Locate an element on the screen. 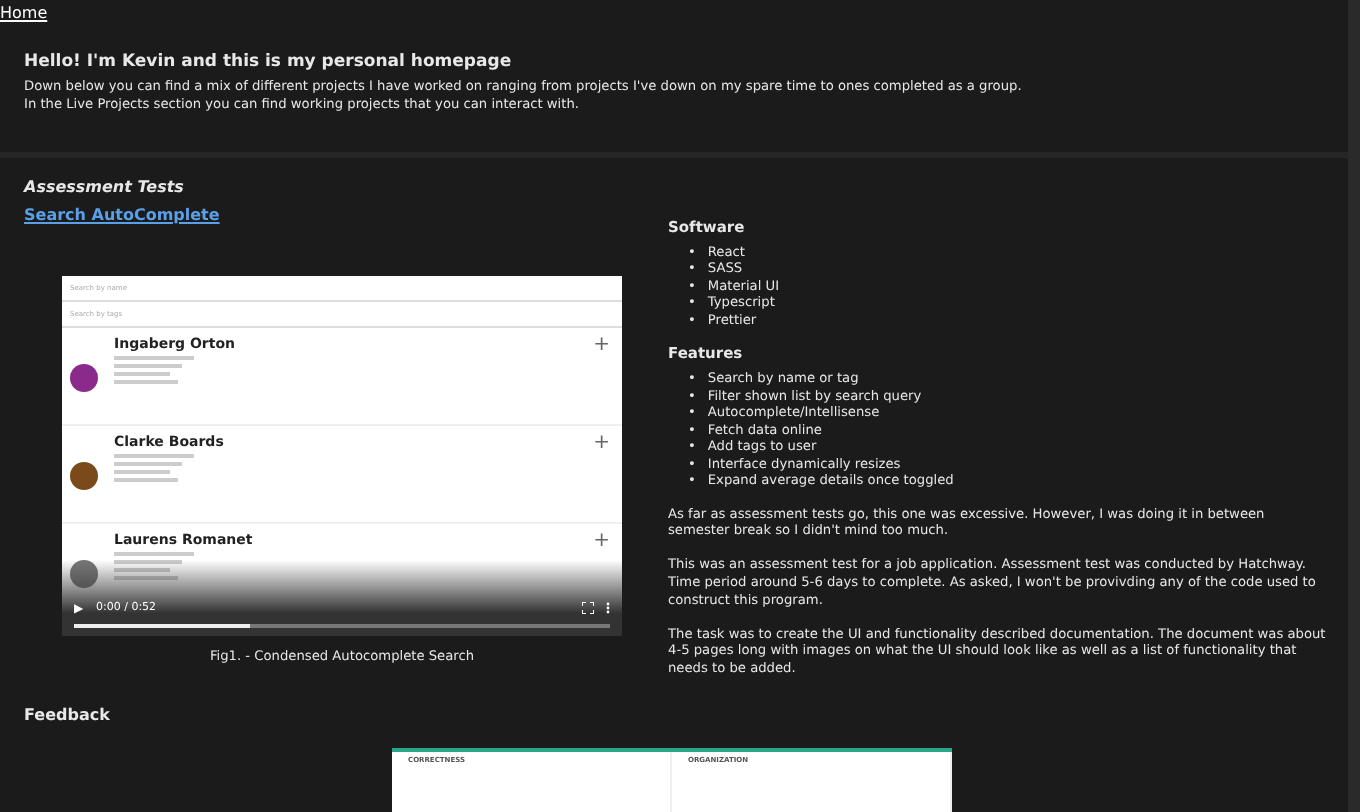 The image size is (1360, 812). progress-track is located at coordinates (342, 625).